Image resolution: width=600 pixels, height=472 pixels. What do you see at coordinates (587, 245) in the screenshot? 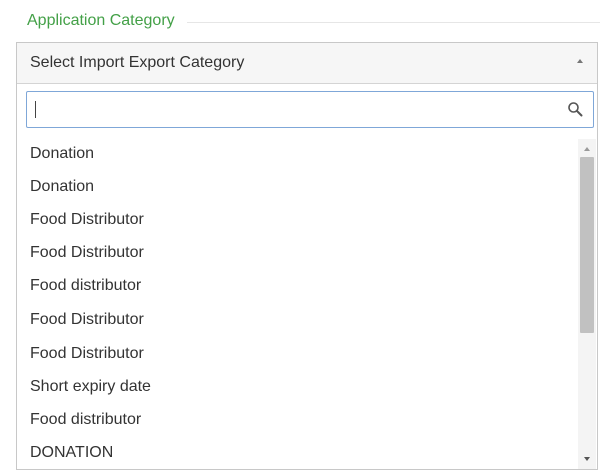
I see `scroll-thumb` at bounding box center [587, 245].